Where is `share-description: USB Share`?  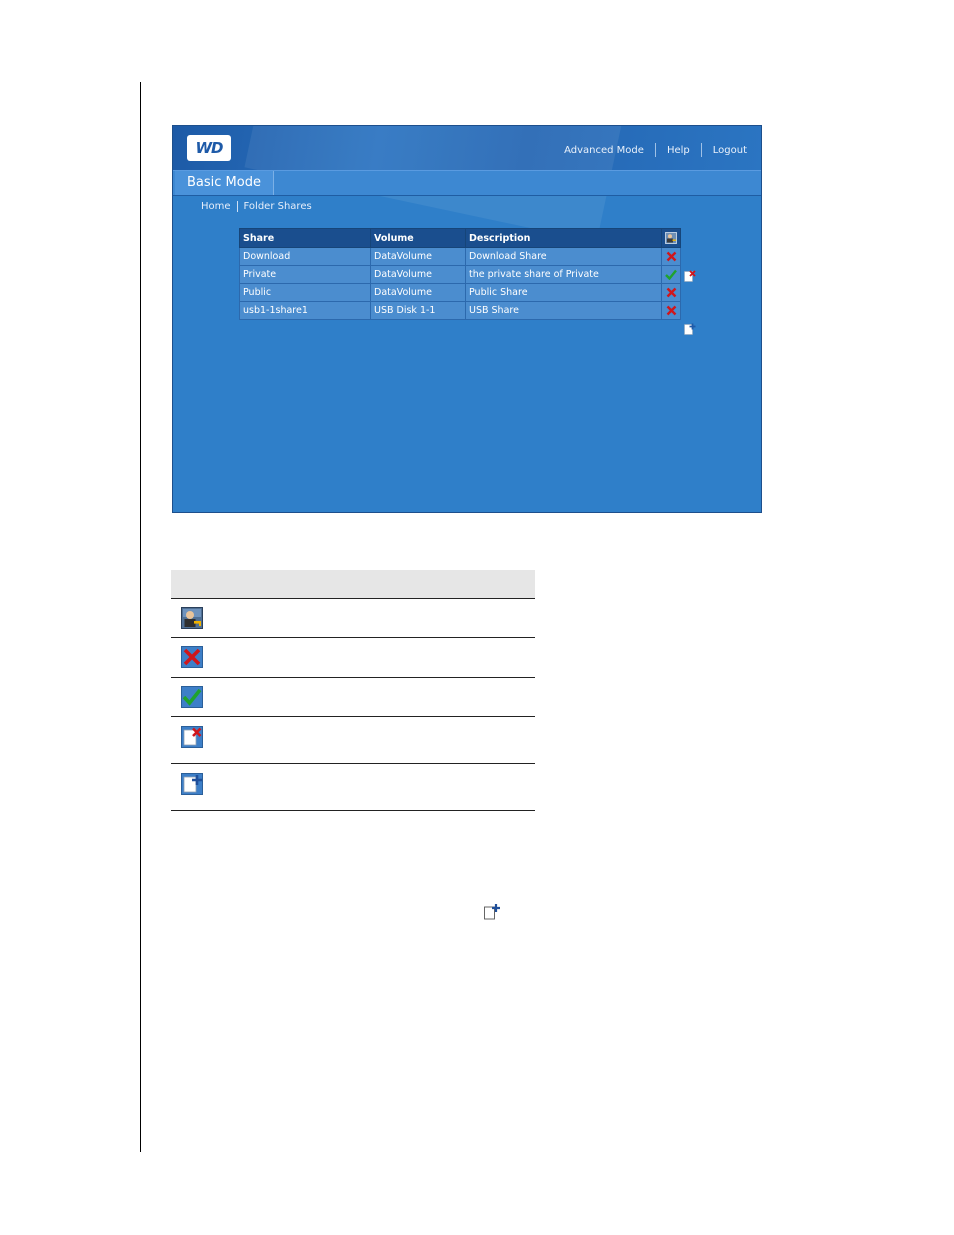 share-description: USB Share is located at coordinates (563, 310).